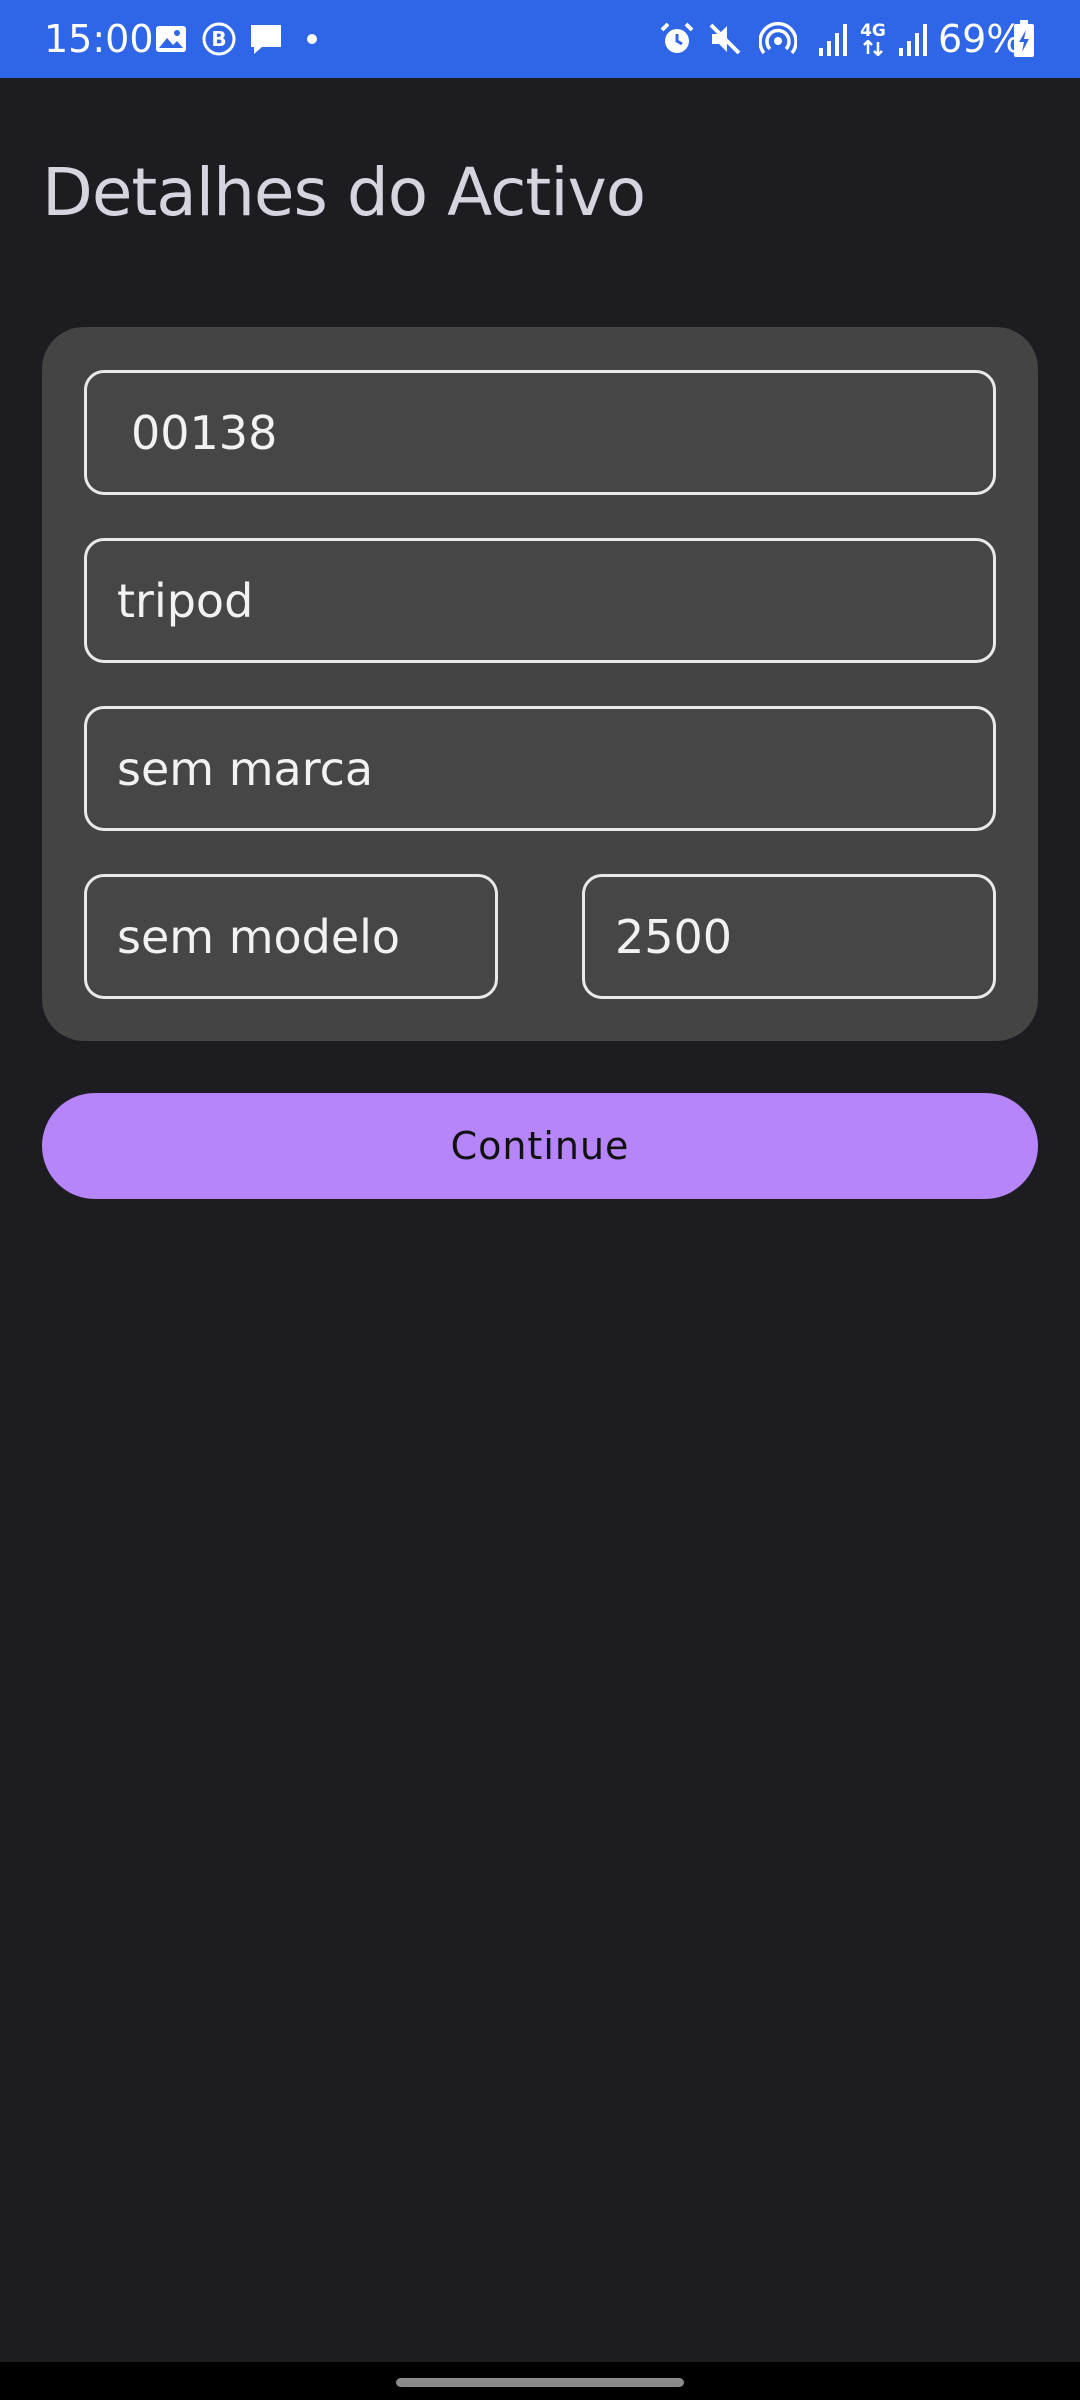 This screenshot has width=1080, height=2400. What do you see at coordinates (344, 192) in the screenshot?
I see `page-title: Detalhes do Activo` at bounding box center [344, 192].